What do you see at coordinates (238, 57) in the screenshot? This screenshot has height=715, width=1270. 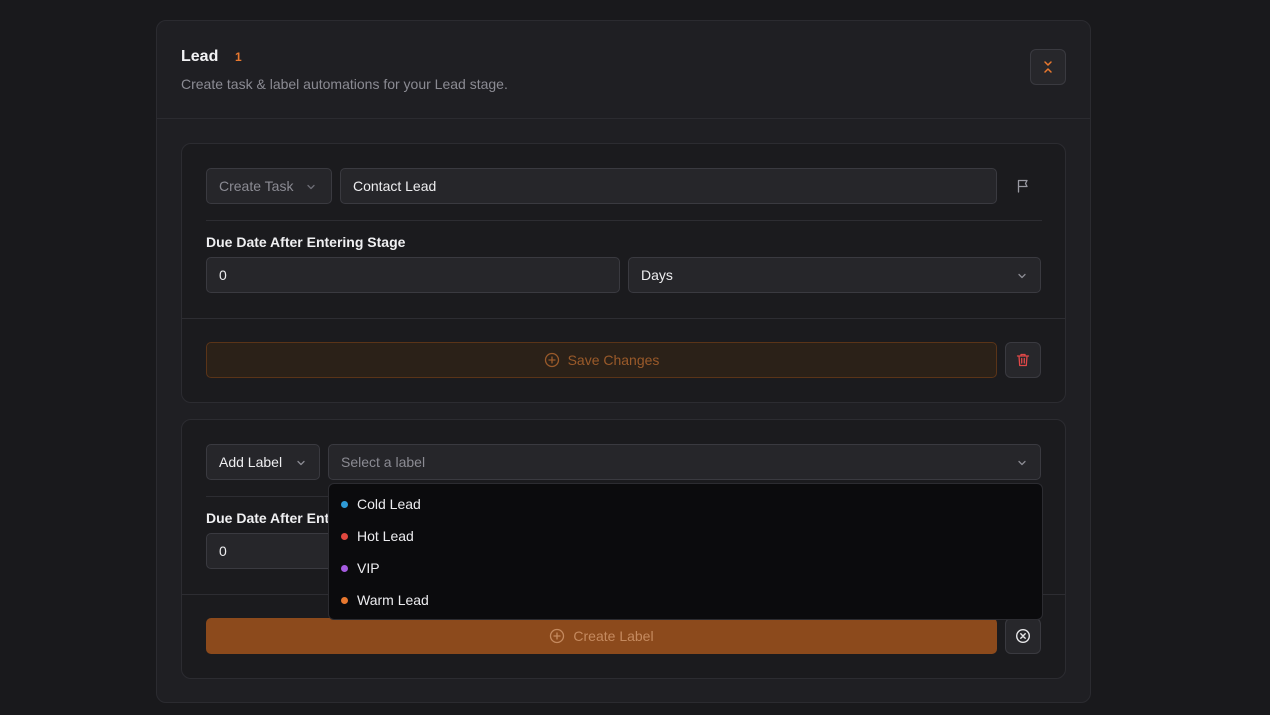 I see `stage-count-badge: 1` at bounding box center [238, 57].